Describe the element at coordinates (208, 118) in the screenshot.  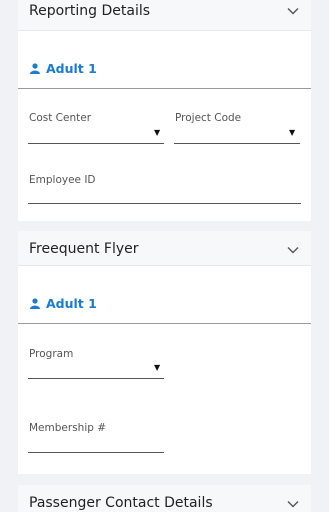
I see `project-code-label: Project Code` at that location.